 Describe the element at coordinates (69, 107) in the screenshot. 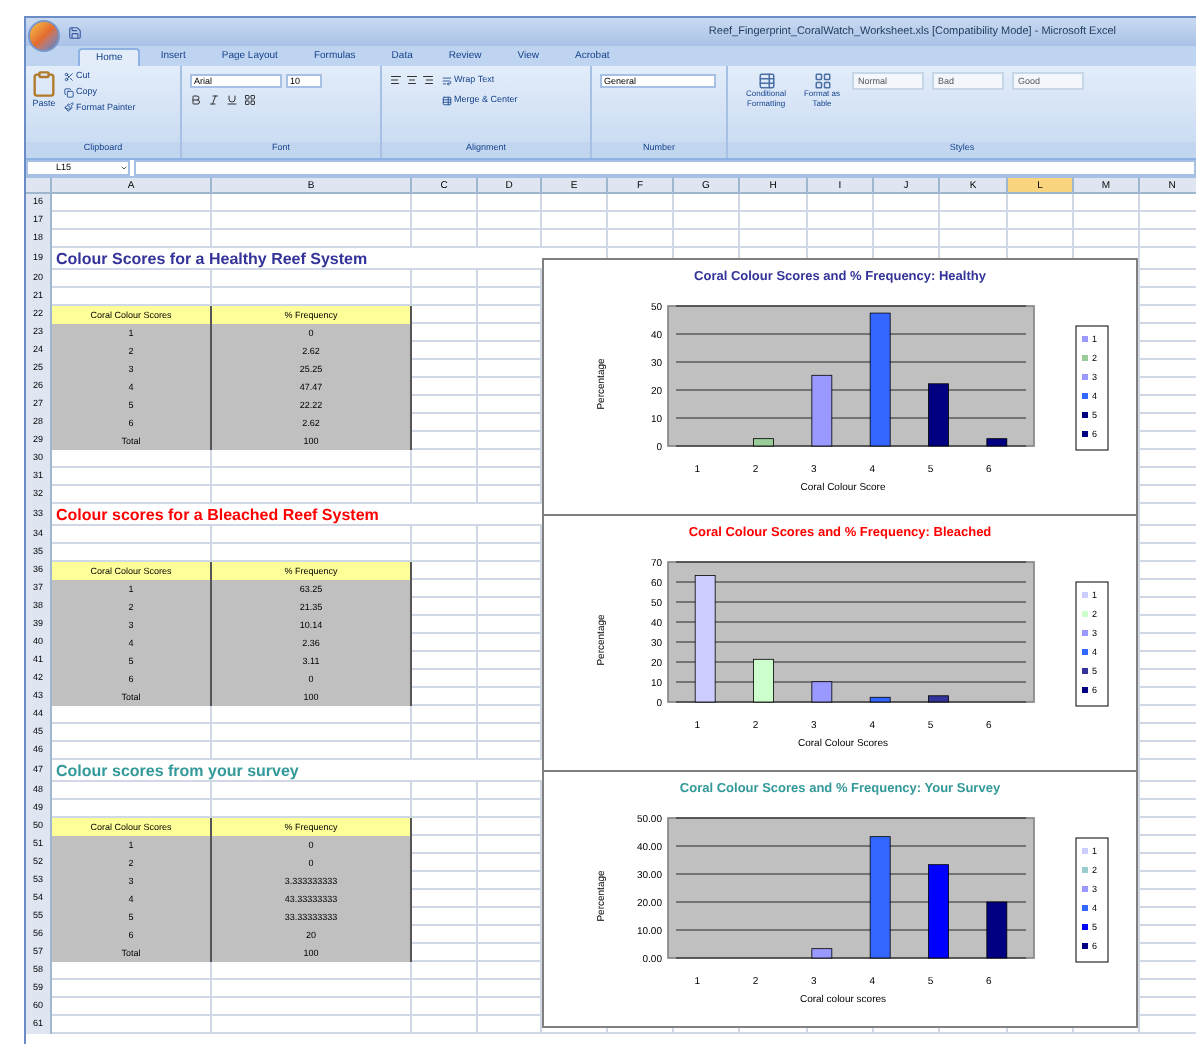

I see `paintbrush-icon` at that location.